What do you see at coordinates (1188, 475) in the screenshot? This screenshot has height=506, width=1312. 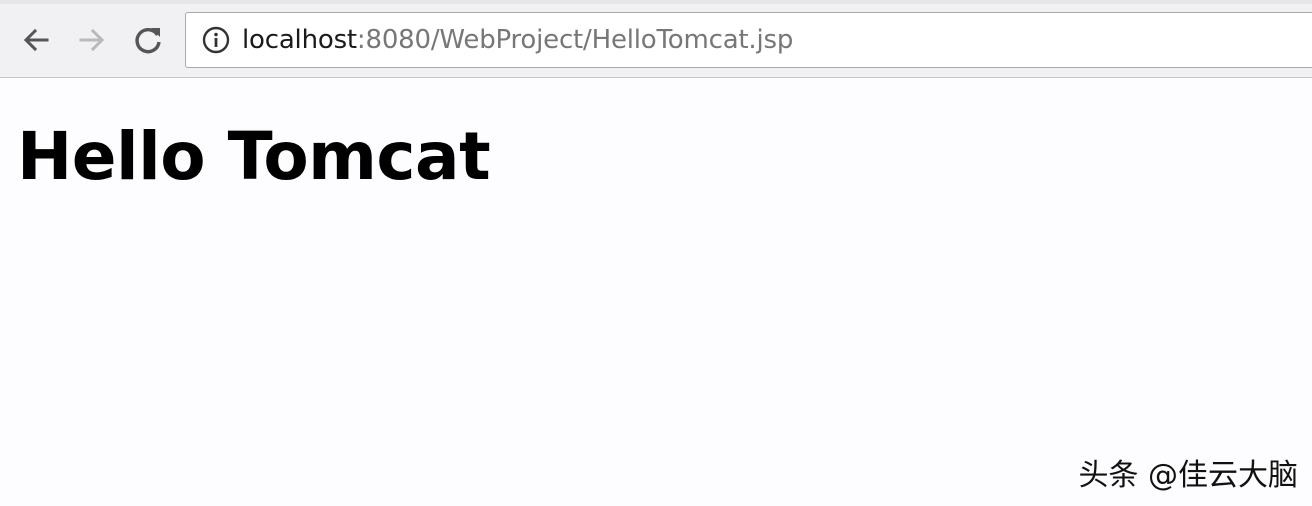 I see `watermark: 头条 @佳云大脑` at bounding box center [1188, 475].